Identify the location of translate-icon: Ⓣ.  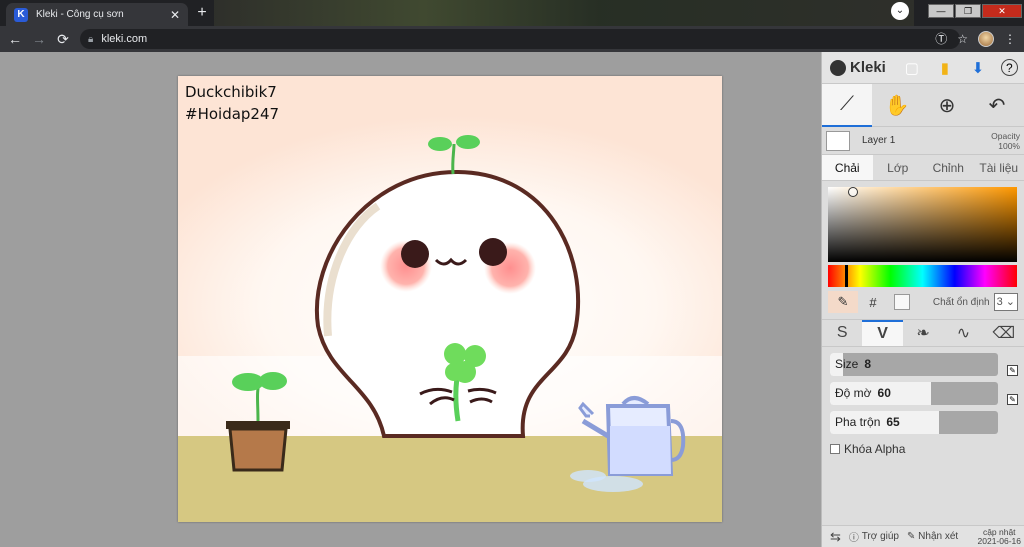
(941, 38).